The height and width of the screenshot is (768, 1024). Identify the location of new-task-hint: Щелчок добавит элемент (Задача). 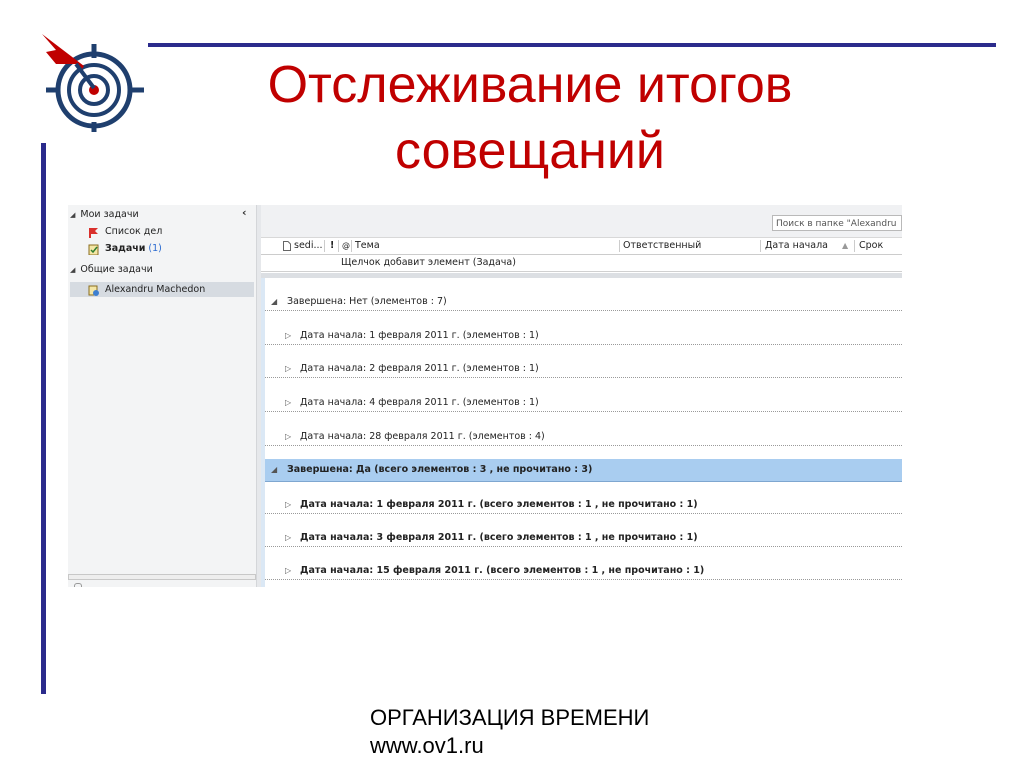
(428, 262).